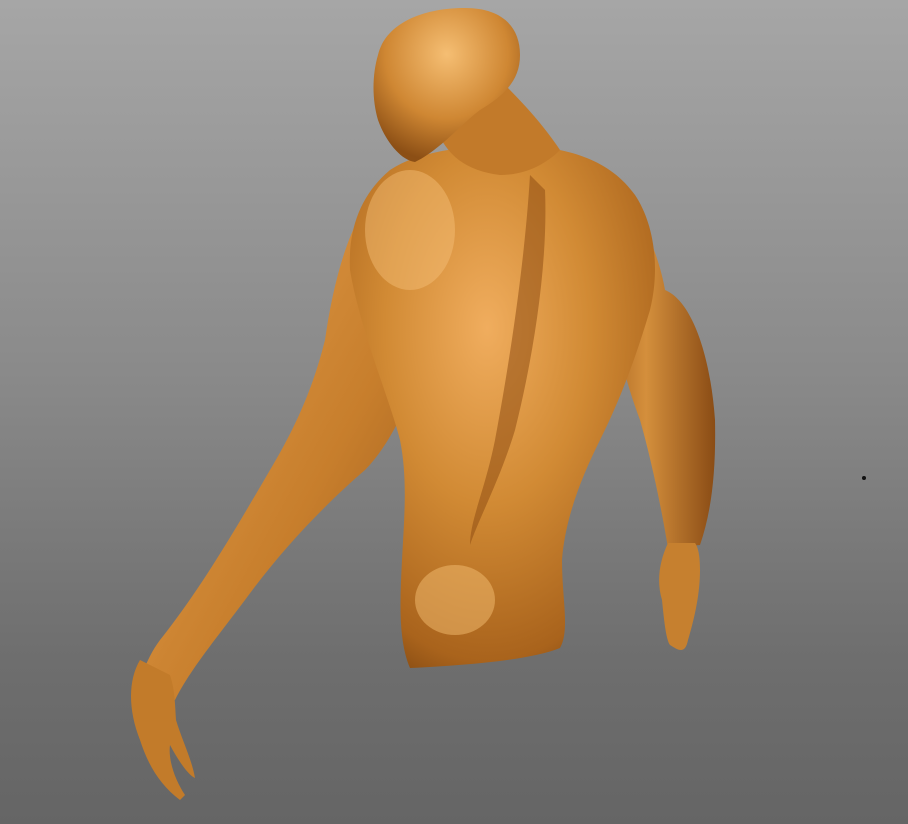 The image size is (908, 824). What do you see at coordinates (864, 478) in the screenshot?
I see `cursor-dot` at bounding box center [864, 478].